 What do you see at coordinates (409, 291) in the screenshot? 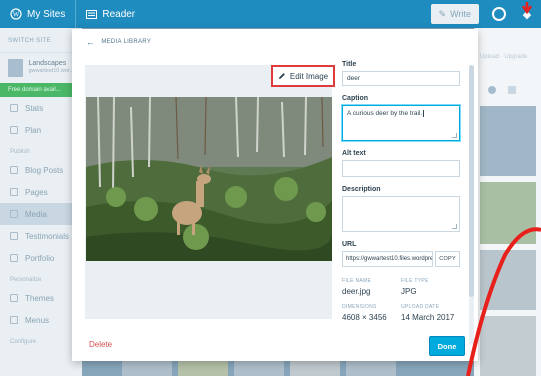
I see `file-type-value: JPG` at bounding box center [409, 291].